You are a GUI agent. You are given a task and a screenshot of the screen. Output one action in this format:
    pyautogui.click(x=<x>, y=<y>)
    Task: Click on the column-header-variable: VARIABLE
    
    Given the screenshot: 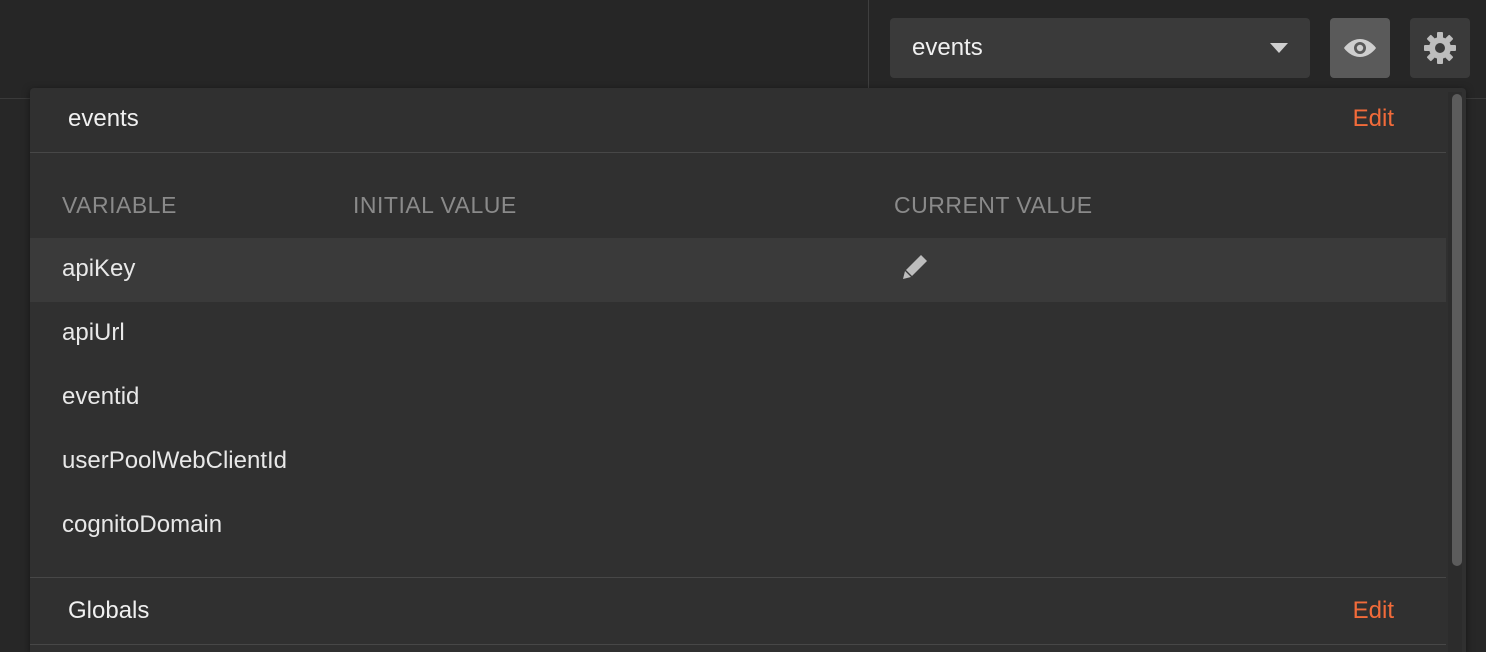 What is the action you would take?
    pyautogui.click(x=119, y=205)
    